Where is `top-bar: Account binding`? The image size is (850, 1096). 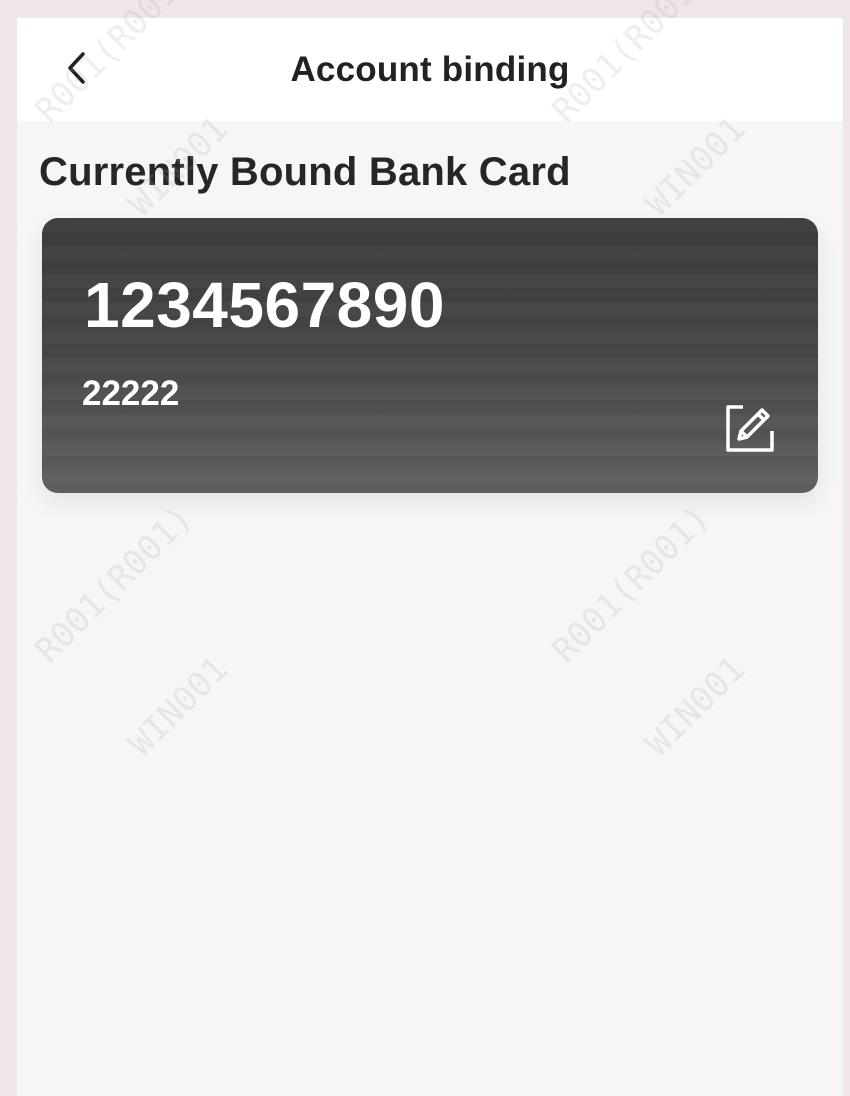 top-bar: Account binding is located at coordinates (430, 69).